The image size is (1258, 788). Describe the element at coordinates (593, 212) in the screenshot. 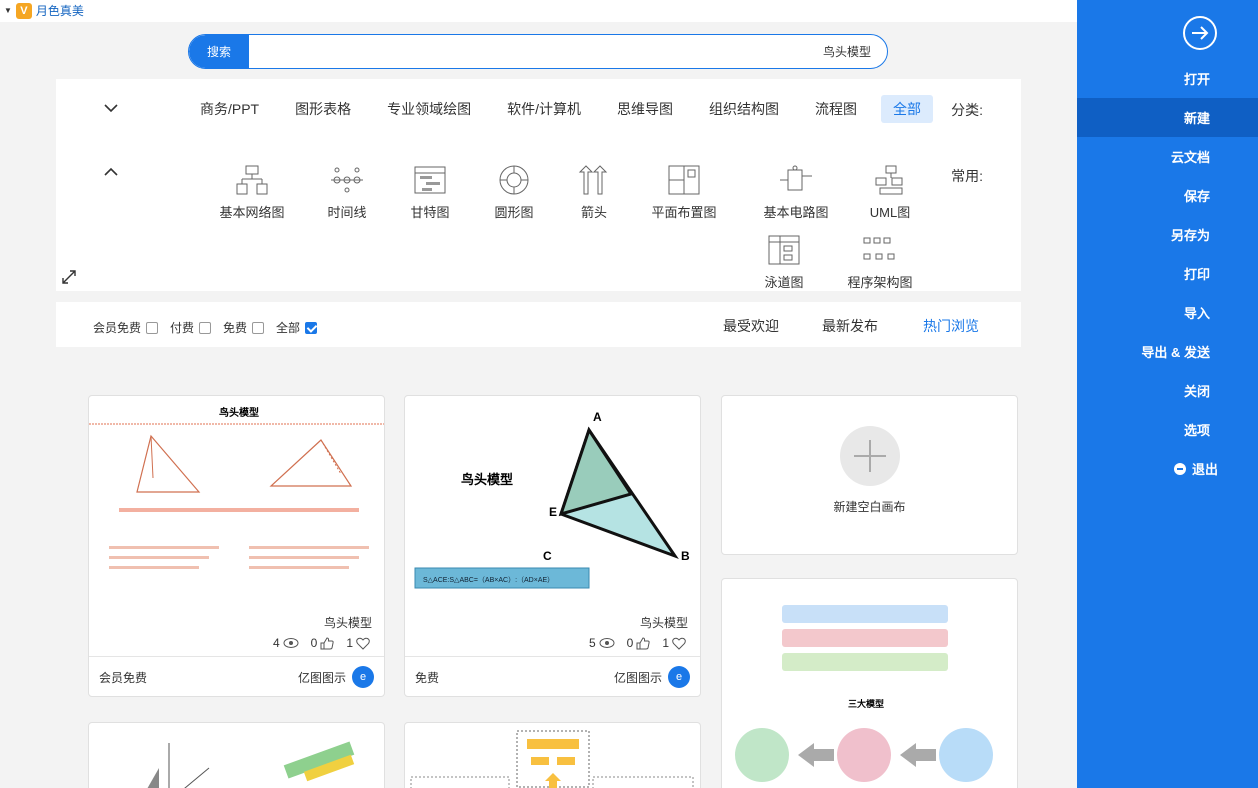

I see `template-label: 箭头` at that location.